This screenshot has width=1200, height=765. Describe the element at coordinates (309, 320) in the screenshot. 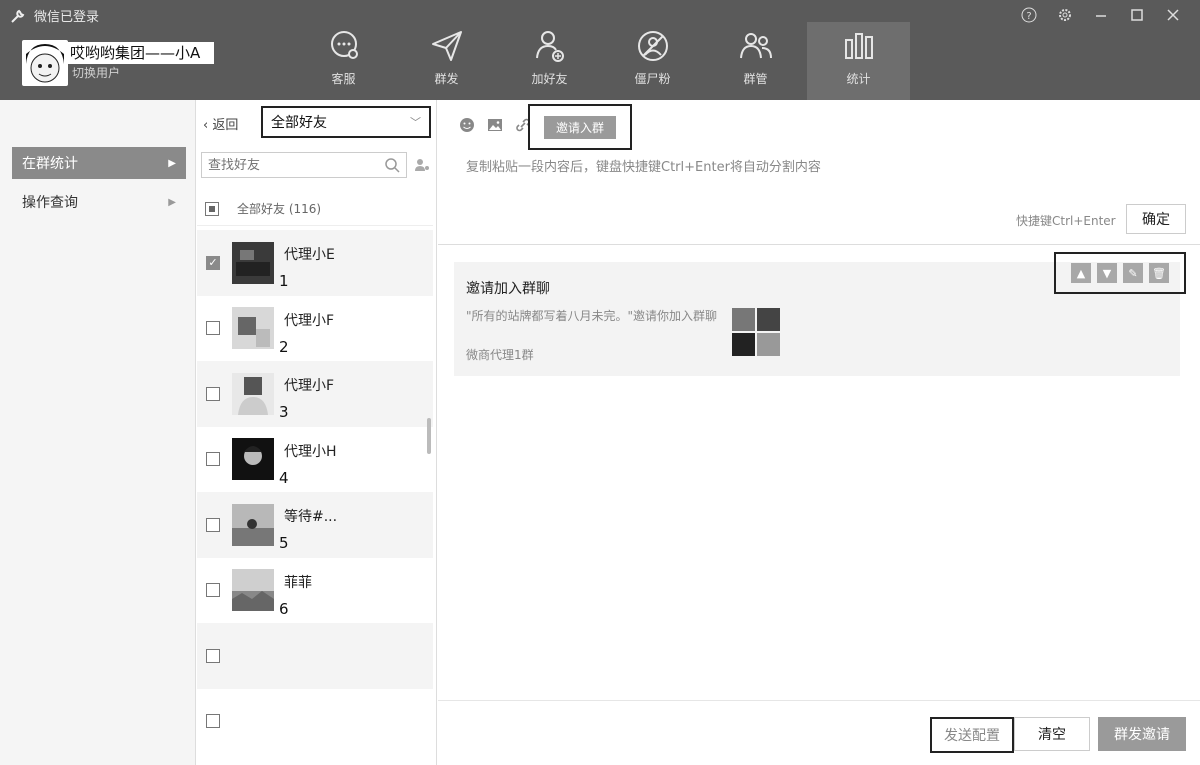

I see `friend-name: 代理小F` at that location.